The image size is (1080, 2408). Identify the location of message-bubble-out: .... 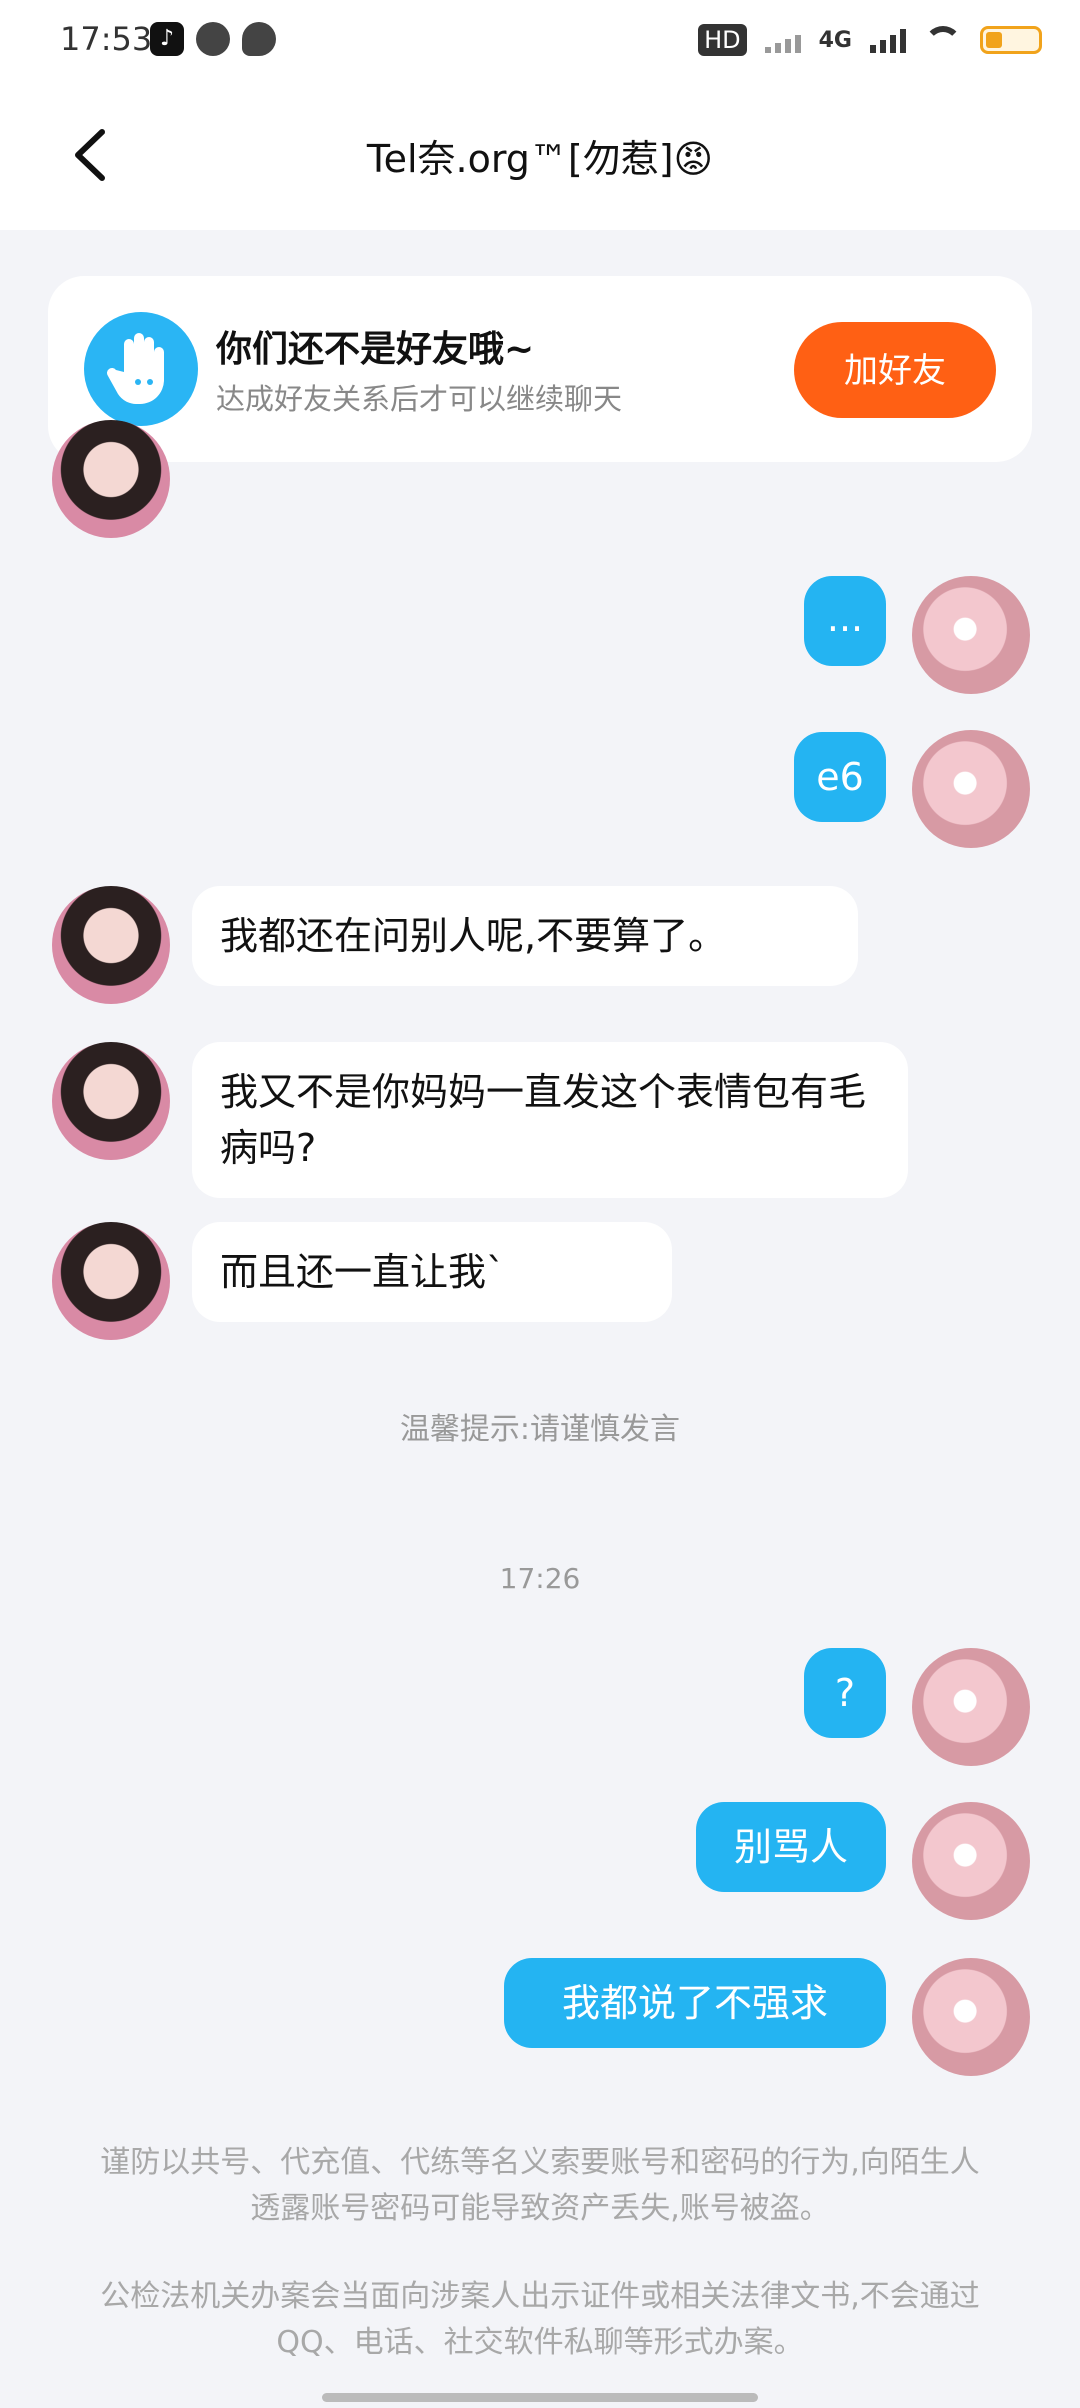
(845, 621).